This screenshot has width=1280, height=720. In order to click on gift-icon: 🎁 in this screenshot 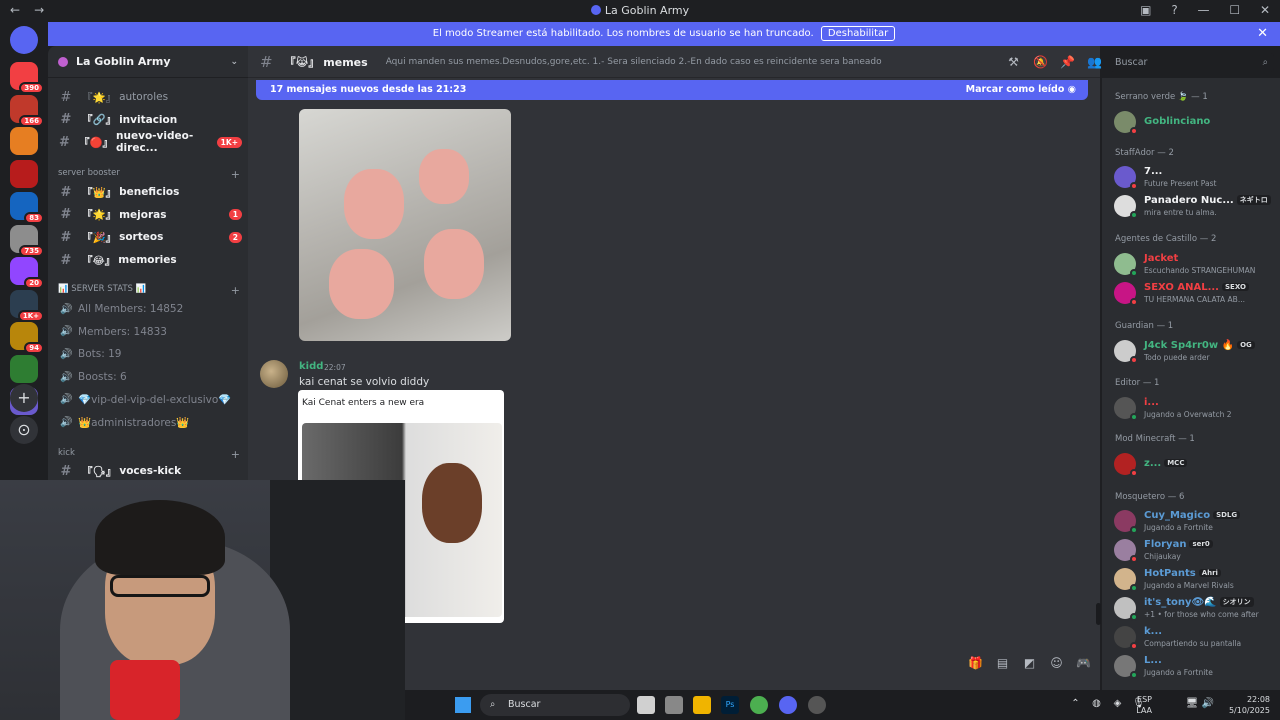, I will do `click(975, 663)`.